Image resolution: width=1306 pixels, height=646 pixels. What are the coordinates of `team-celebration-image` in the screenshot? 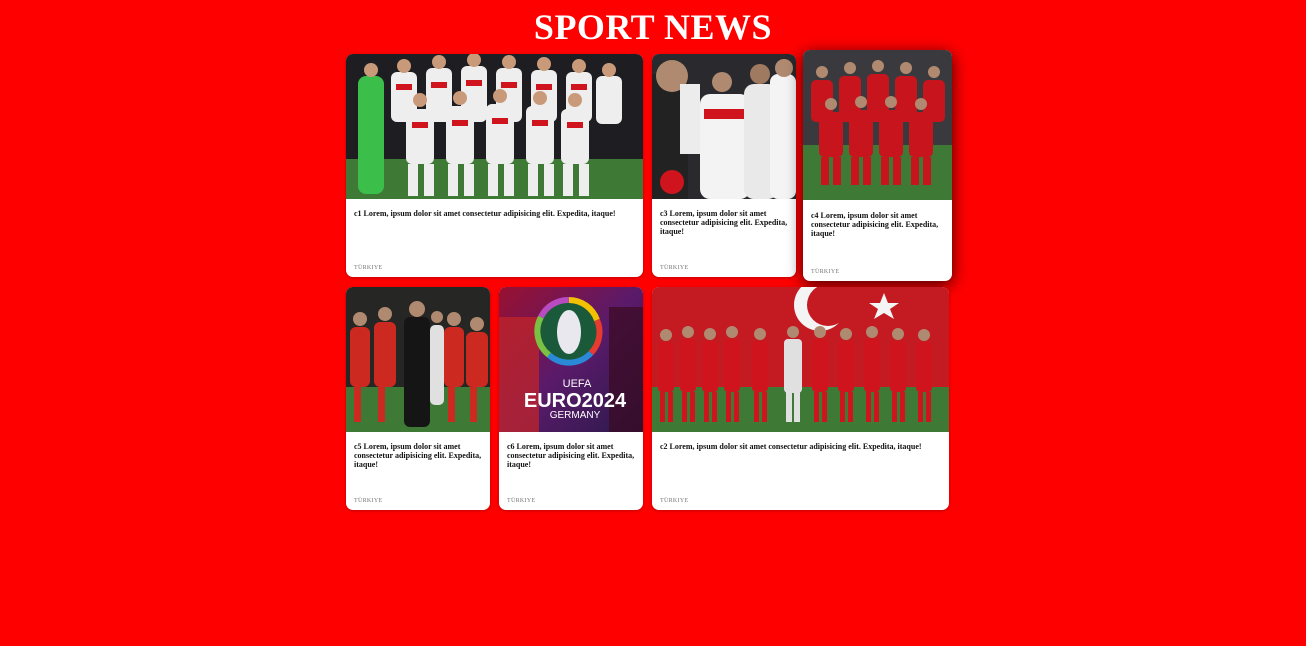 It's located at (724, 126).